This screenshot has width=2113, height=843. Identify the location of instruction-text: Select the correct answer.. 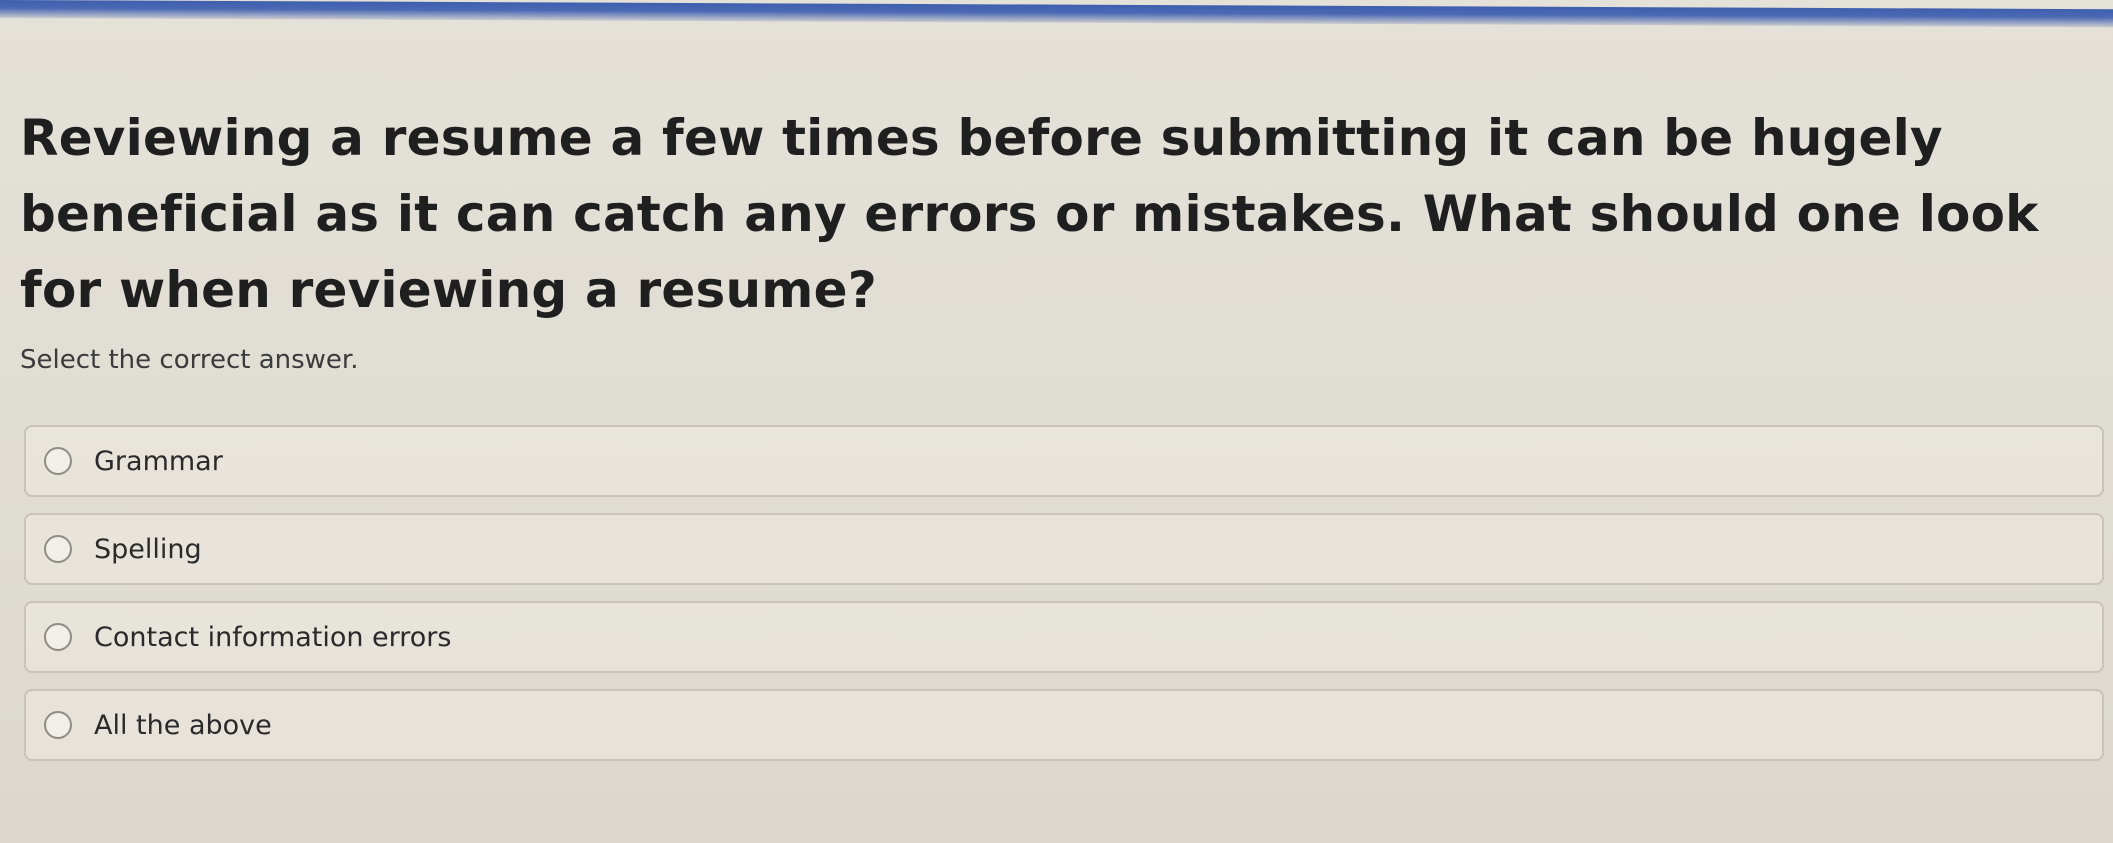
(189, 360).